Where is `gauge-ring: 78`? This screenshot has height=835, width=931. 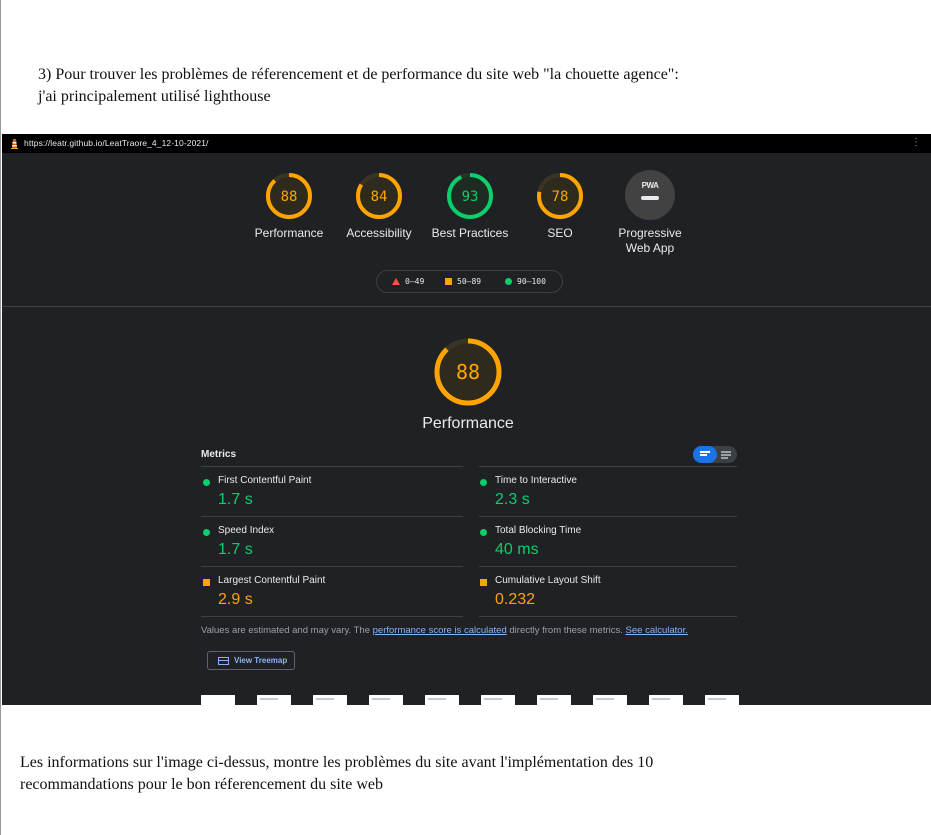 gauge-ring: 78 is located at coordinates (560, 196).